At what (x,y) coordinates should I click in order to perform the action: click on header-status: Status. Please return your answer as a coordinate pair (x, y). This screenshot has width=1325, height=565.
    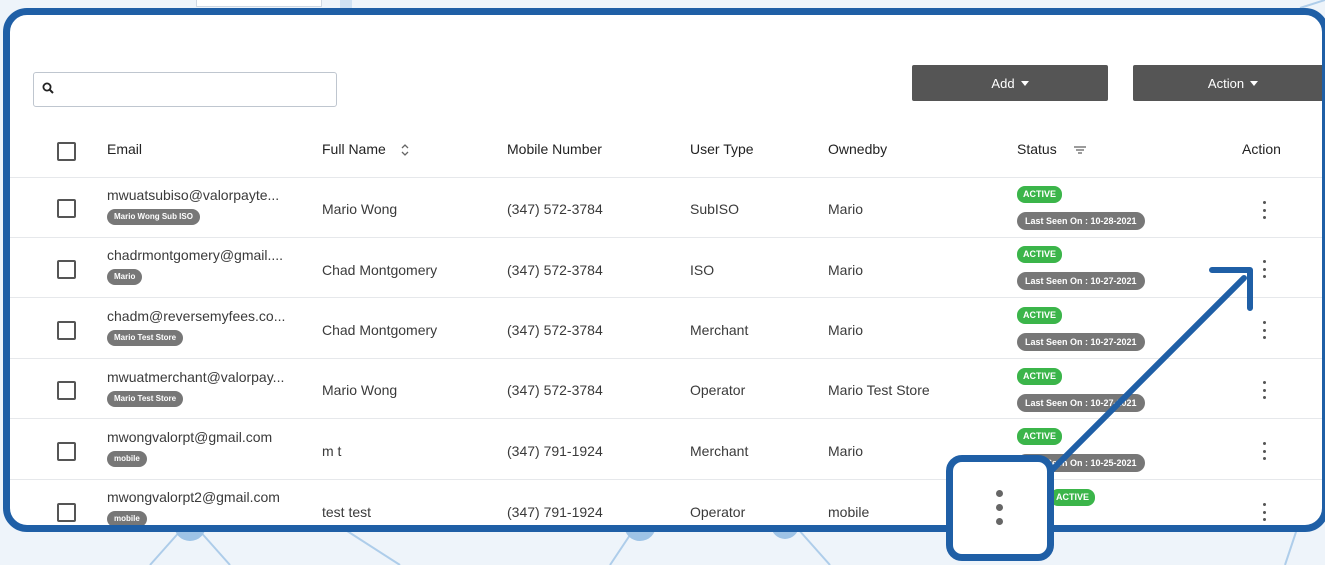
    Looking at the image, I should click on (1052, 149).